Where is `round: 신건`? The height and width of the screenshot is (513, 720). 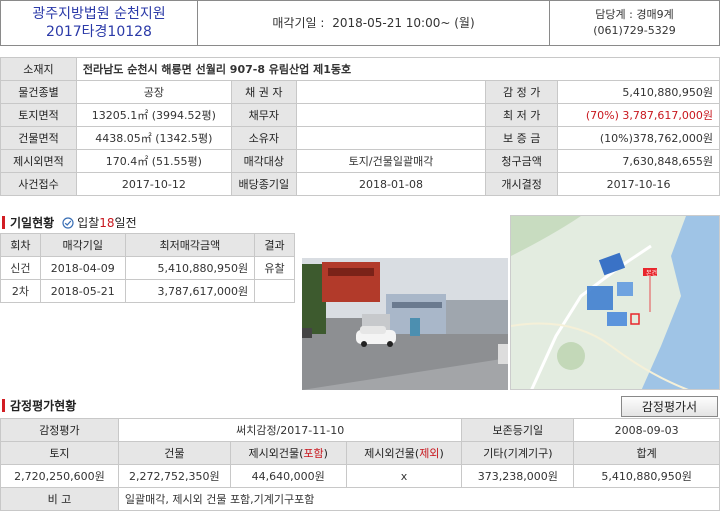
round: 신건 is located at coordinates (20, 268).